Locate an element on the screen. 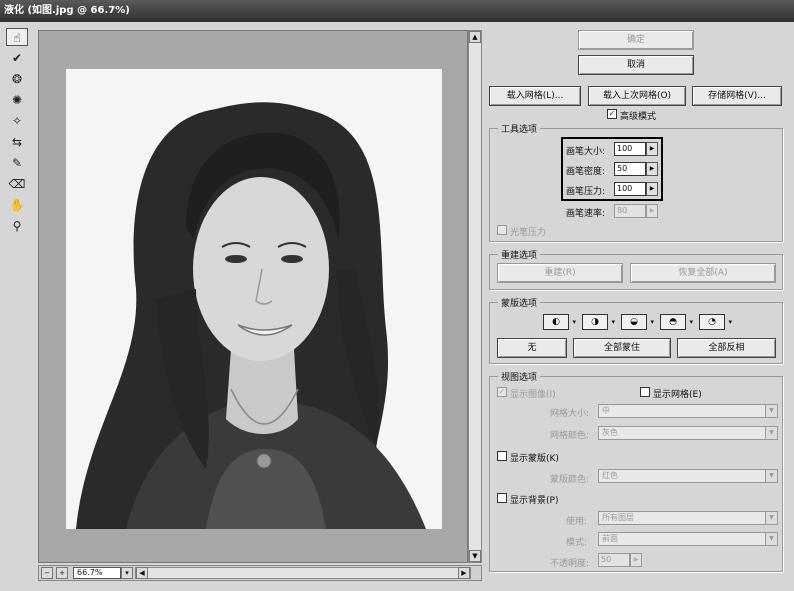 The height and width of the screenshot is (591, 794). mask-color-value: 红色 is located at coordinates (610, 475).